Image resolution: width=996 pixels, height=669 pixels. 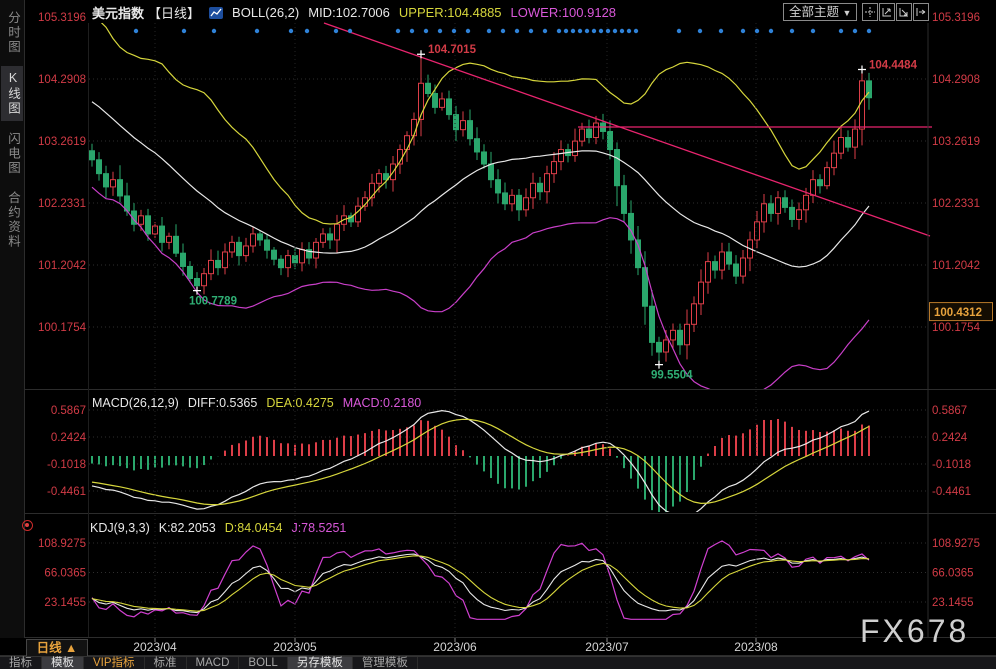 What do you see at coordinates (320, 663) in the screenshot?
I see `toolbar-item-6: 另存模板` at bounding box center [320, 663].